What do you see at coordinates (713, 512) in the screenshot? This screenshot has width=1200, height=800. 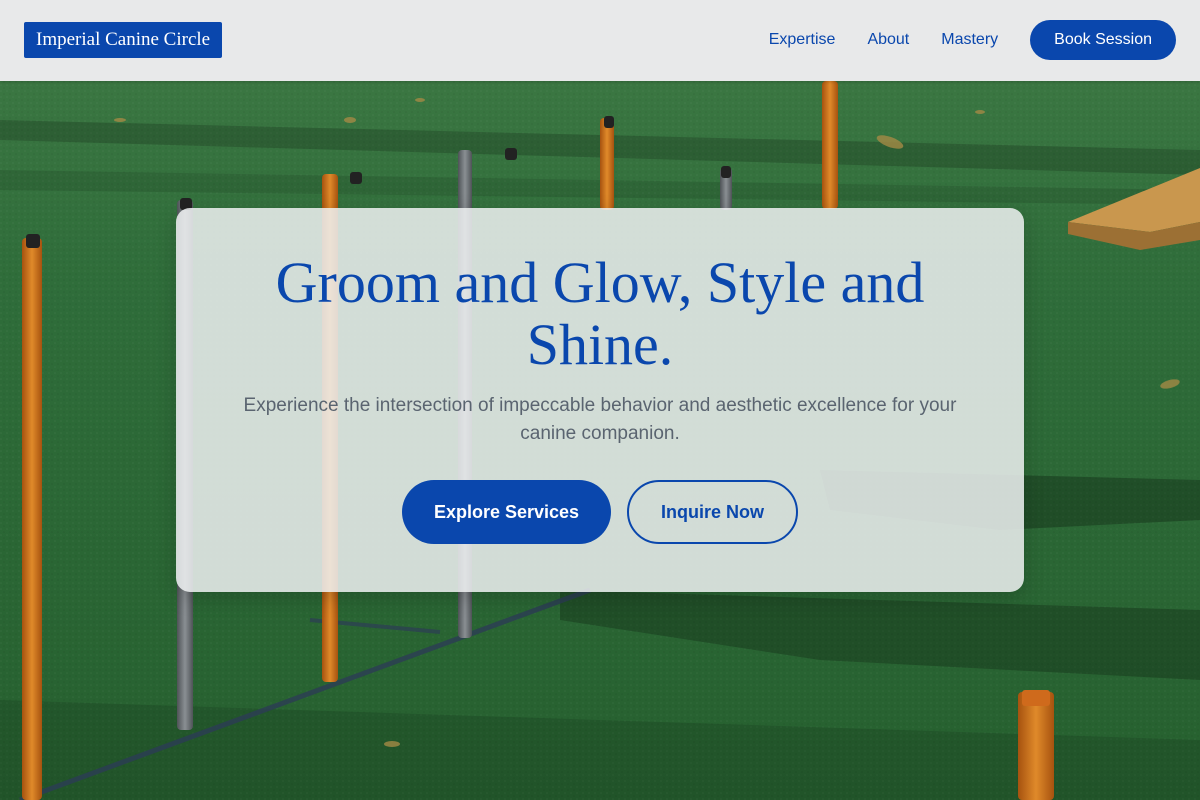 I see `inquire-now-button: Inquire Now` at bounding box center [713, 512].